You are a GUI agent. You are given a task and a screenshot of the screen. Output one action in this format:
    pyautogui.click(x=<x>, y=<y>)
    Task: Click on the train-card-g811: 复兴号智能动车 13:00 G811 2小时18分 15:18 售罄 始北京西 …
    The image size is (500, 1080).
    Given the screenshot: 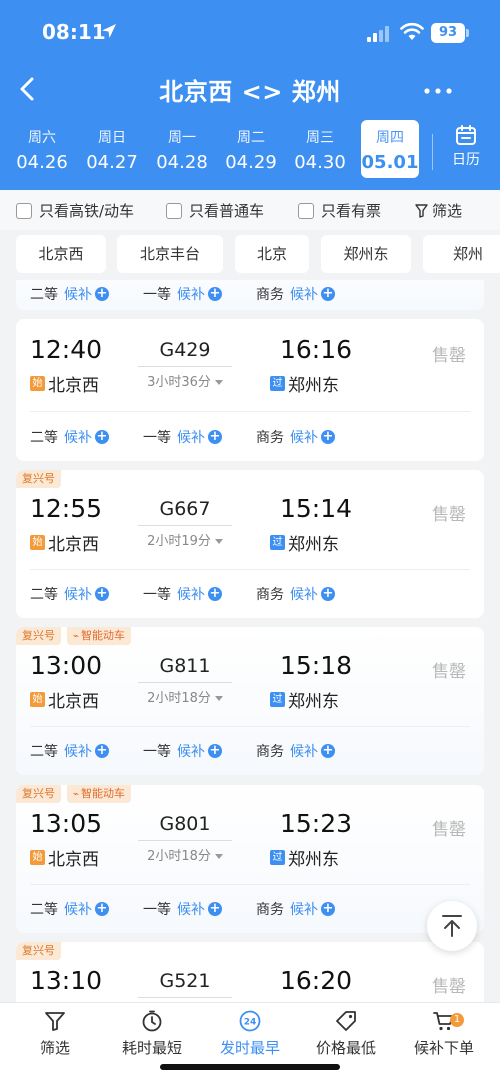 What is the action you would take?
    pyautogui.click(x=250, y=701)
    